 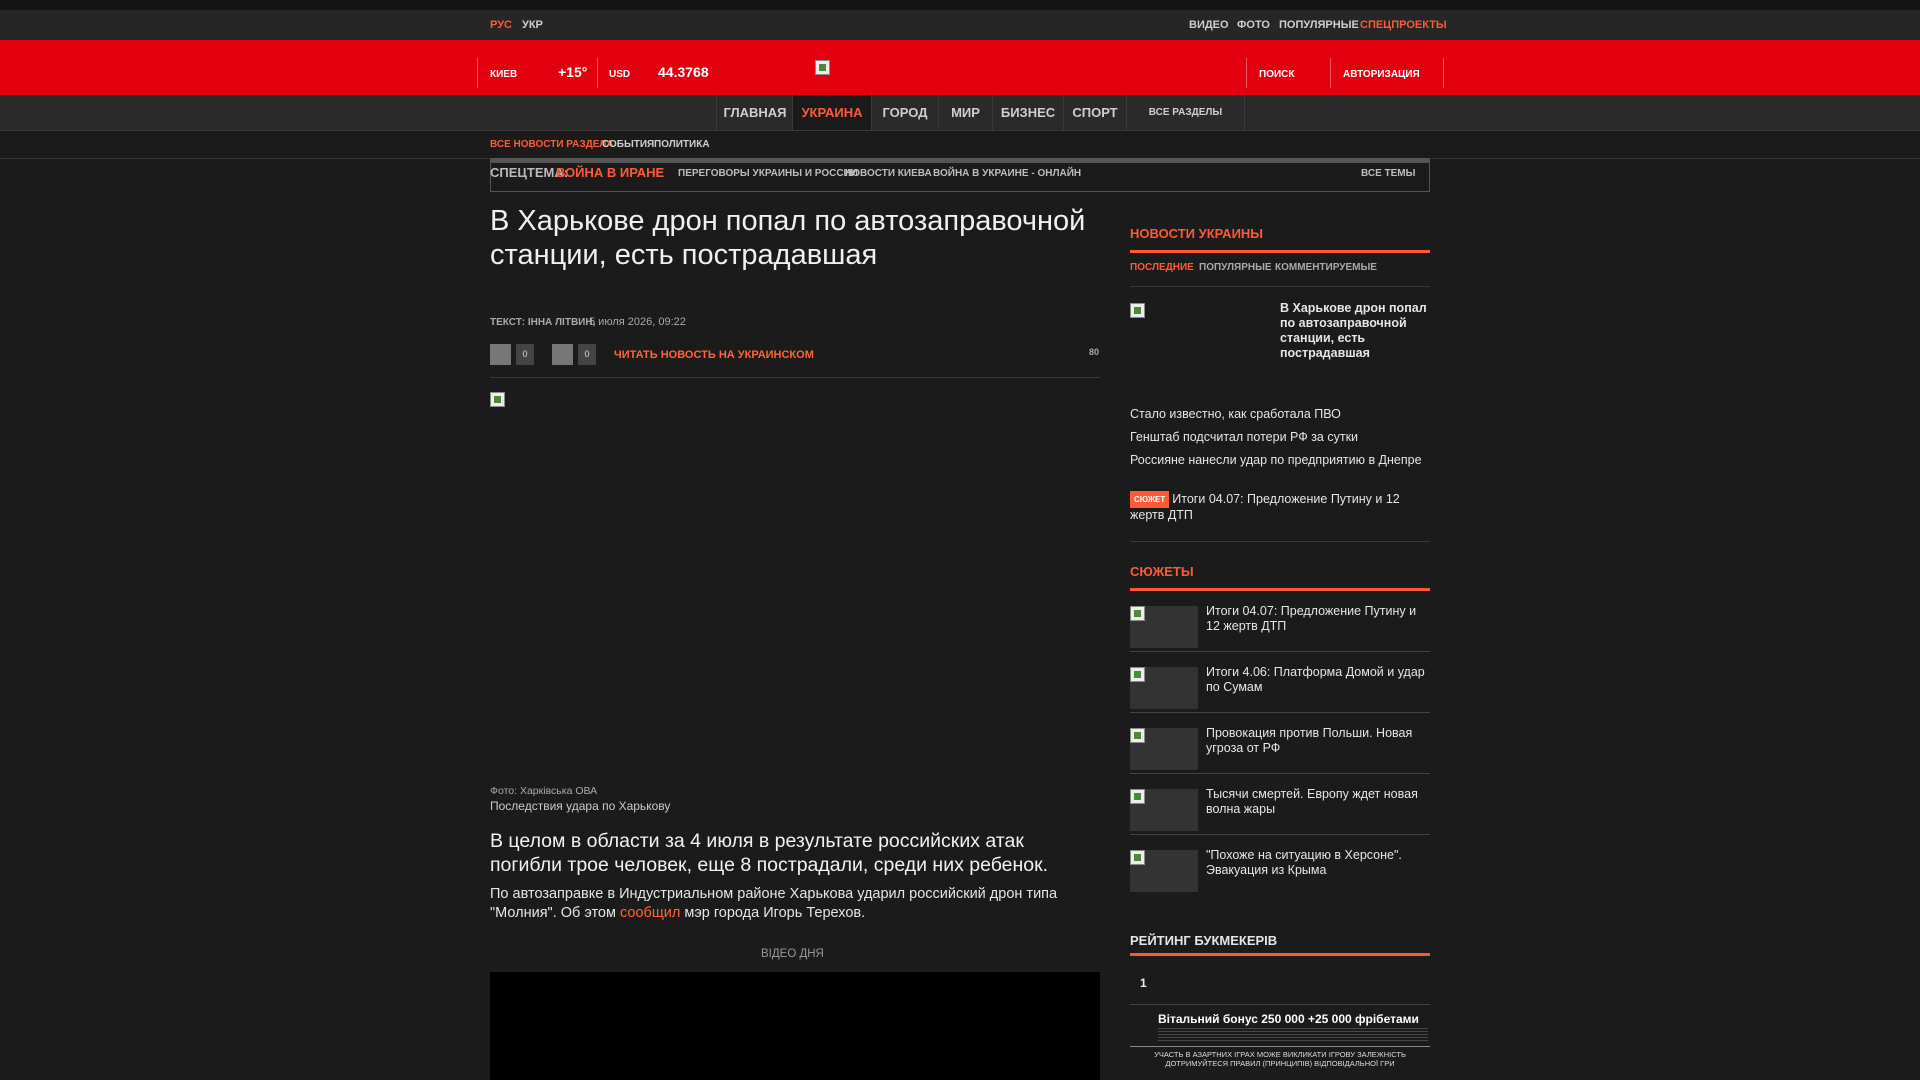 I want to click on header-bar, so click(x=960, y=67).